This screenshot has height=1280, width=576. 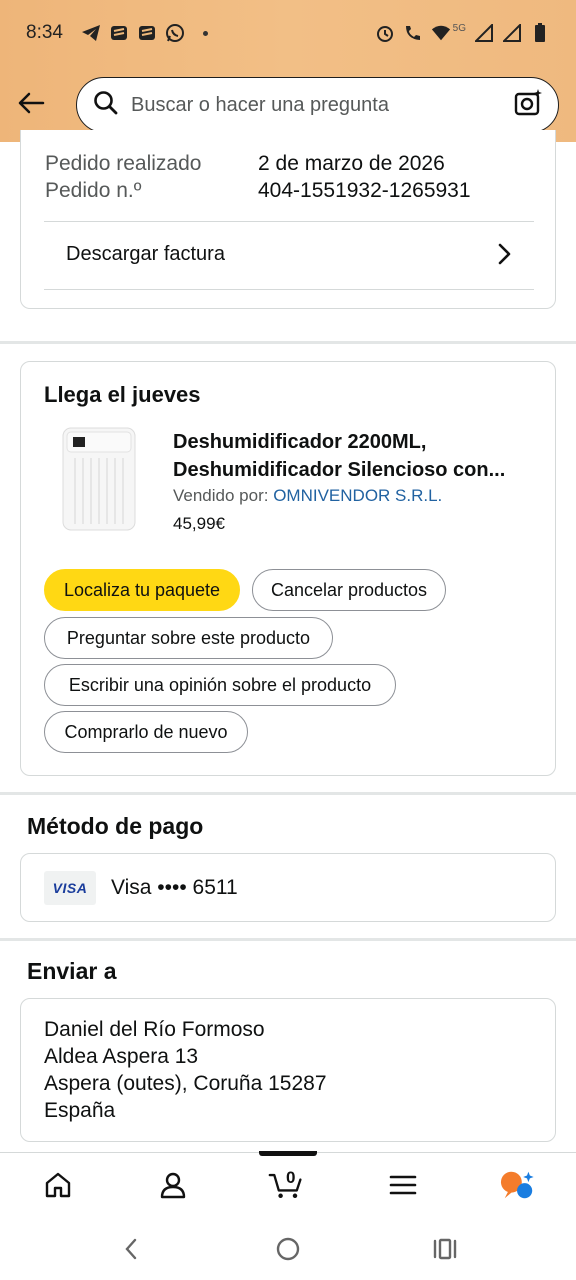 I want to click on back-button, so click(x=31, y=103).